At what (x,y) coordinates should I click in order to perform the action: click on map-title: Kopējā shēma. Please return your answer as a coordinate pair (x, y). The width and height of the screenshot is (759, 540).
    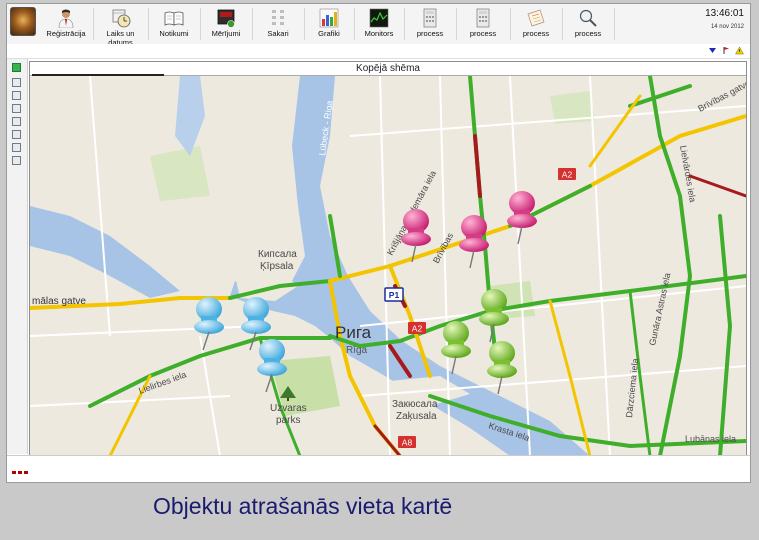
    Looking at the image, I should click on (388, 68).